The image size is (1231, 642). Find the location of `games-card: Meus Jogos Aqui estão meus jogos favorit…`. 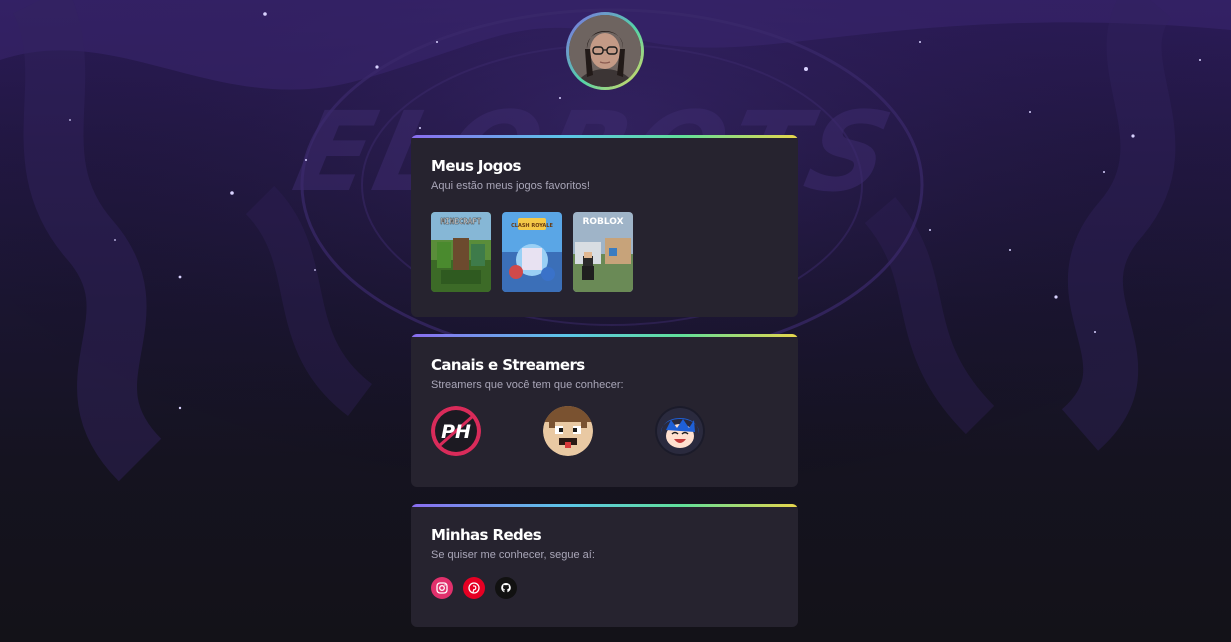

games-card: Meus Jogos Aqui estão meus jogos favorit… is located at coordinates (604, 226).